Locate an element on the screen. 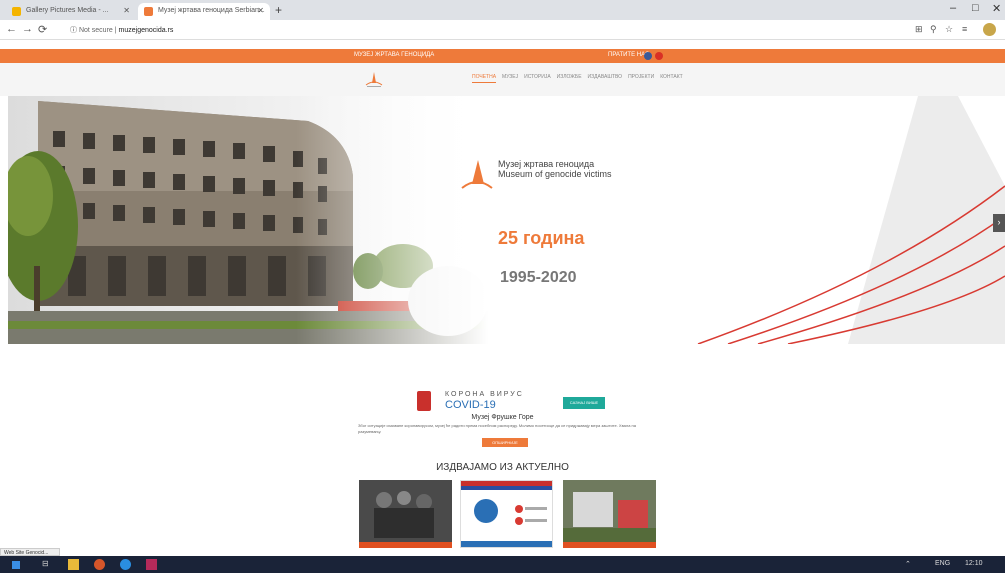  new-tab-button: + is located at coordinates (278, 10).